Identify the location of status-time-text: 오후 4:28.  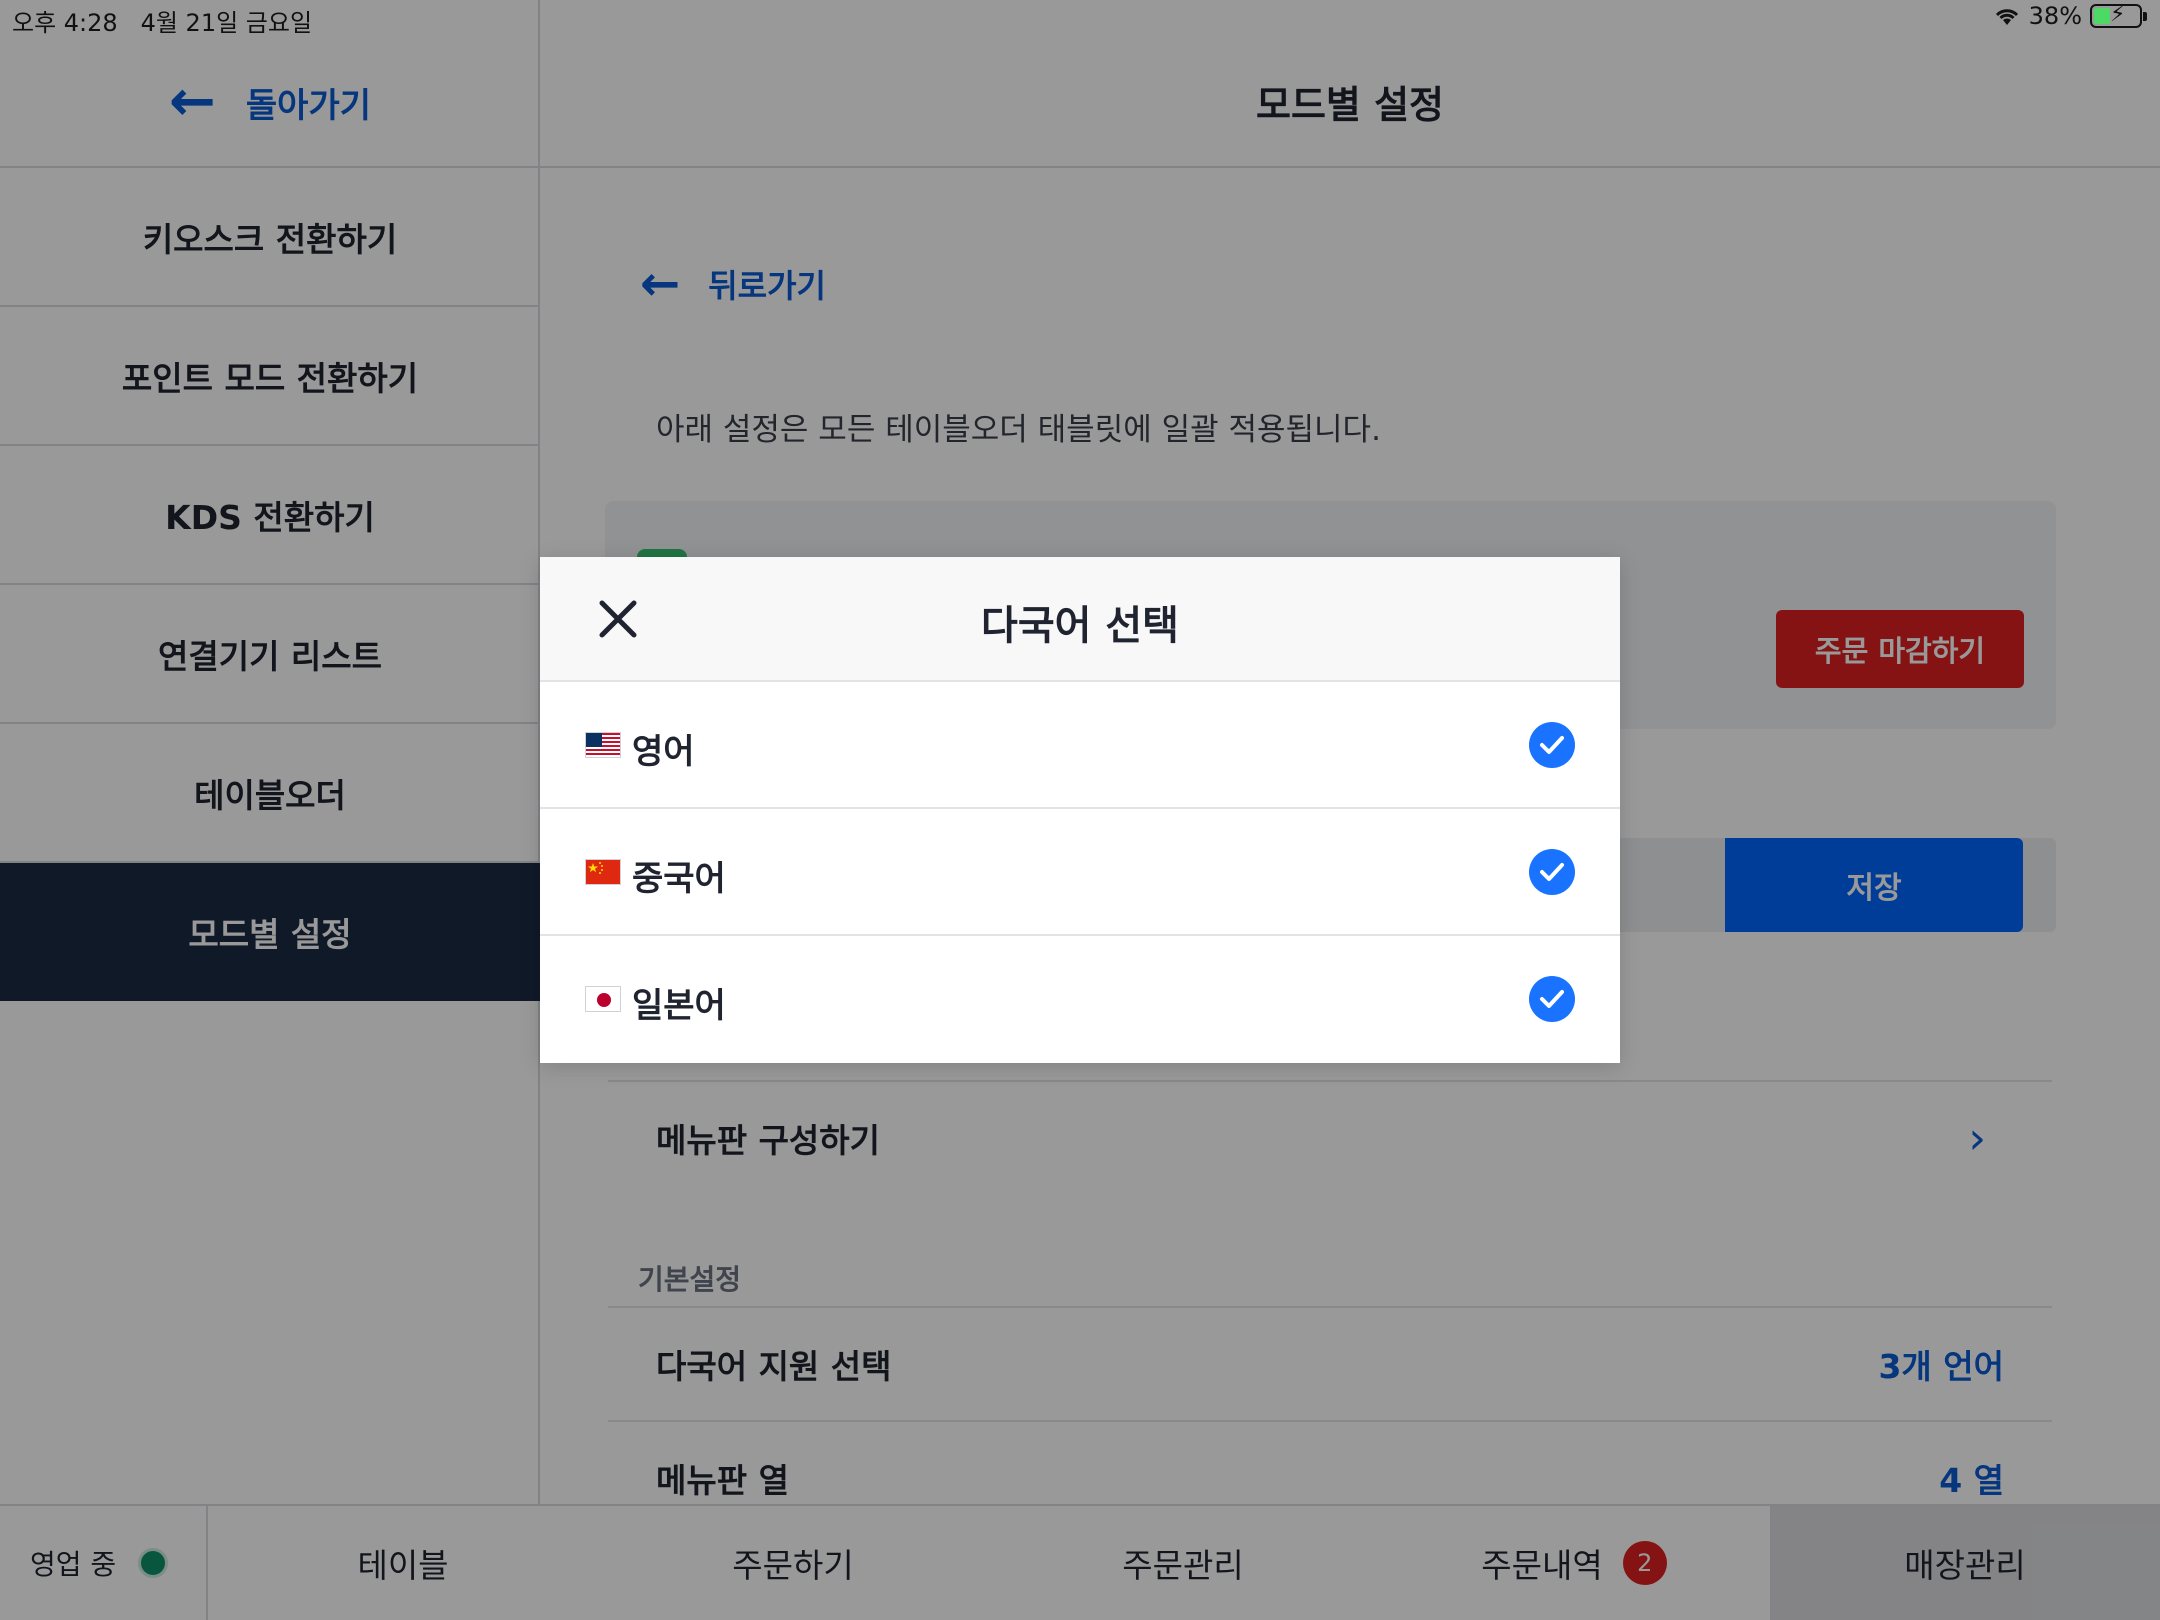
(65, 23).